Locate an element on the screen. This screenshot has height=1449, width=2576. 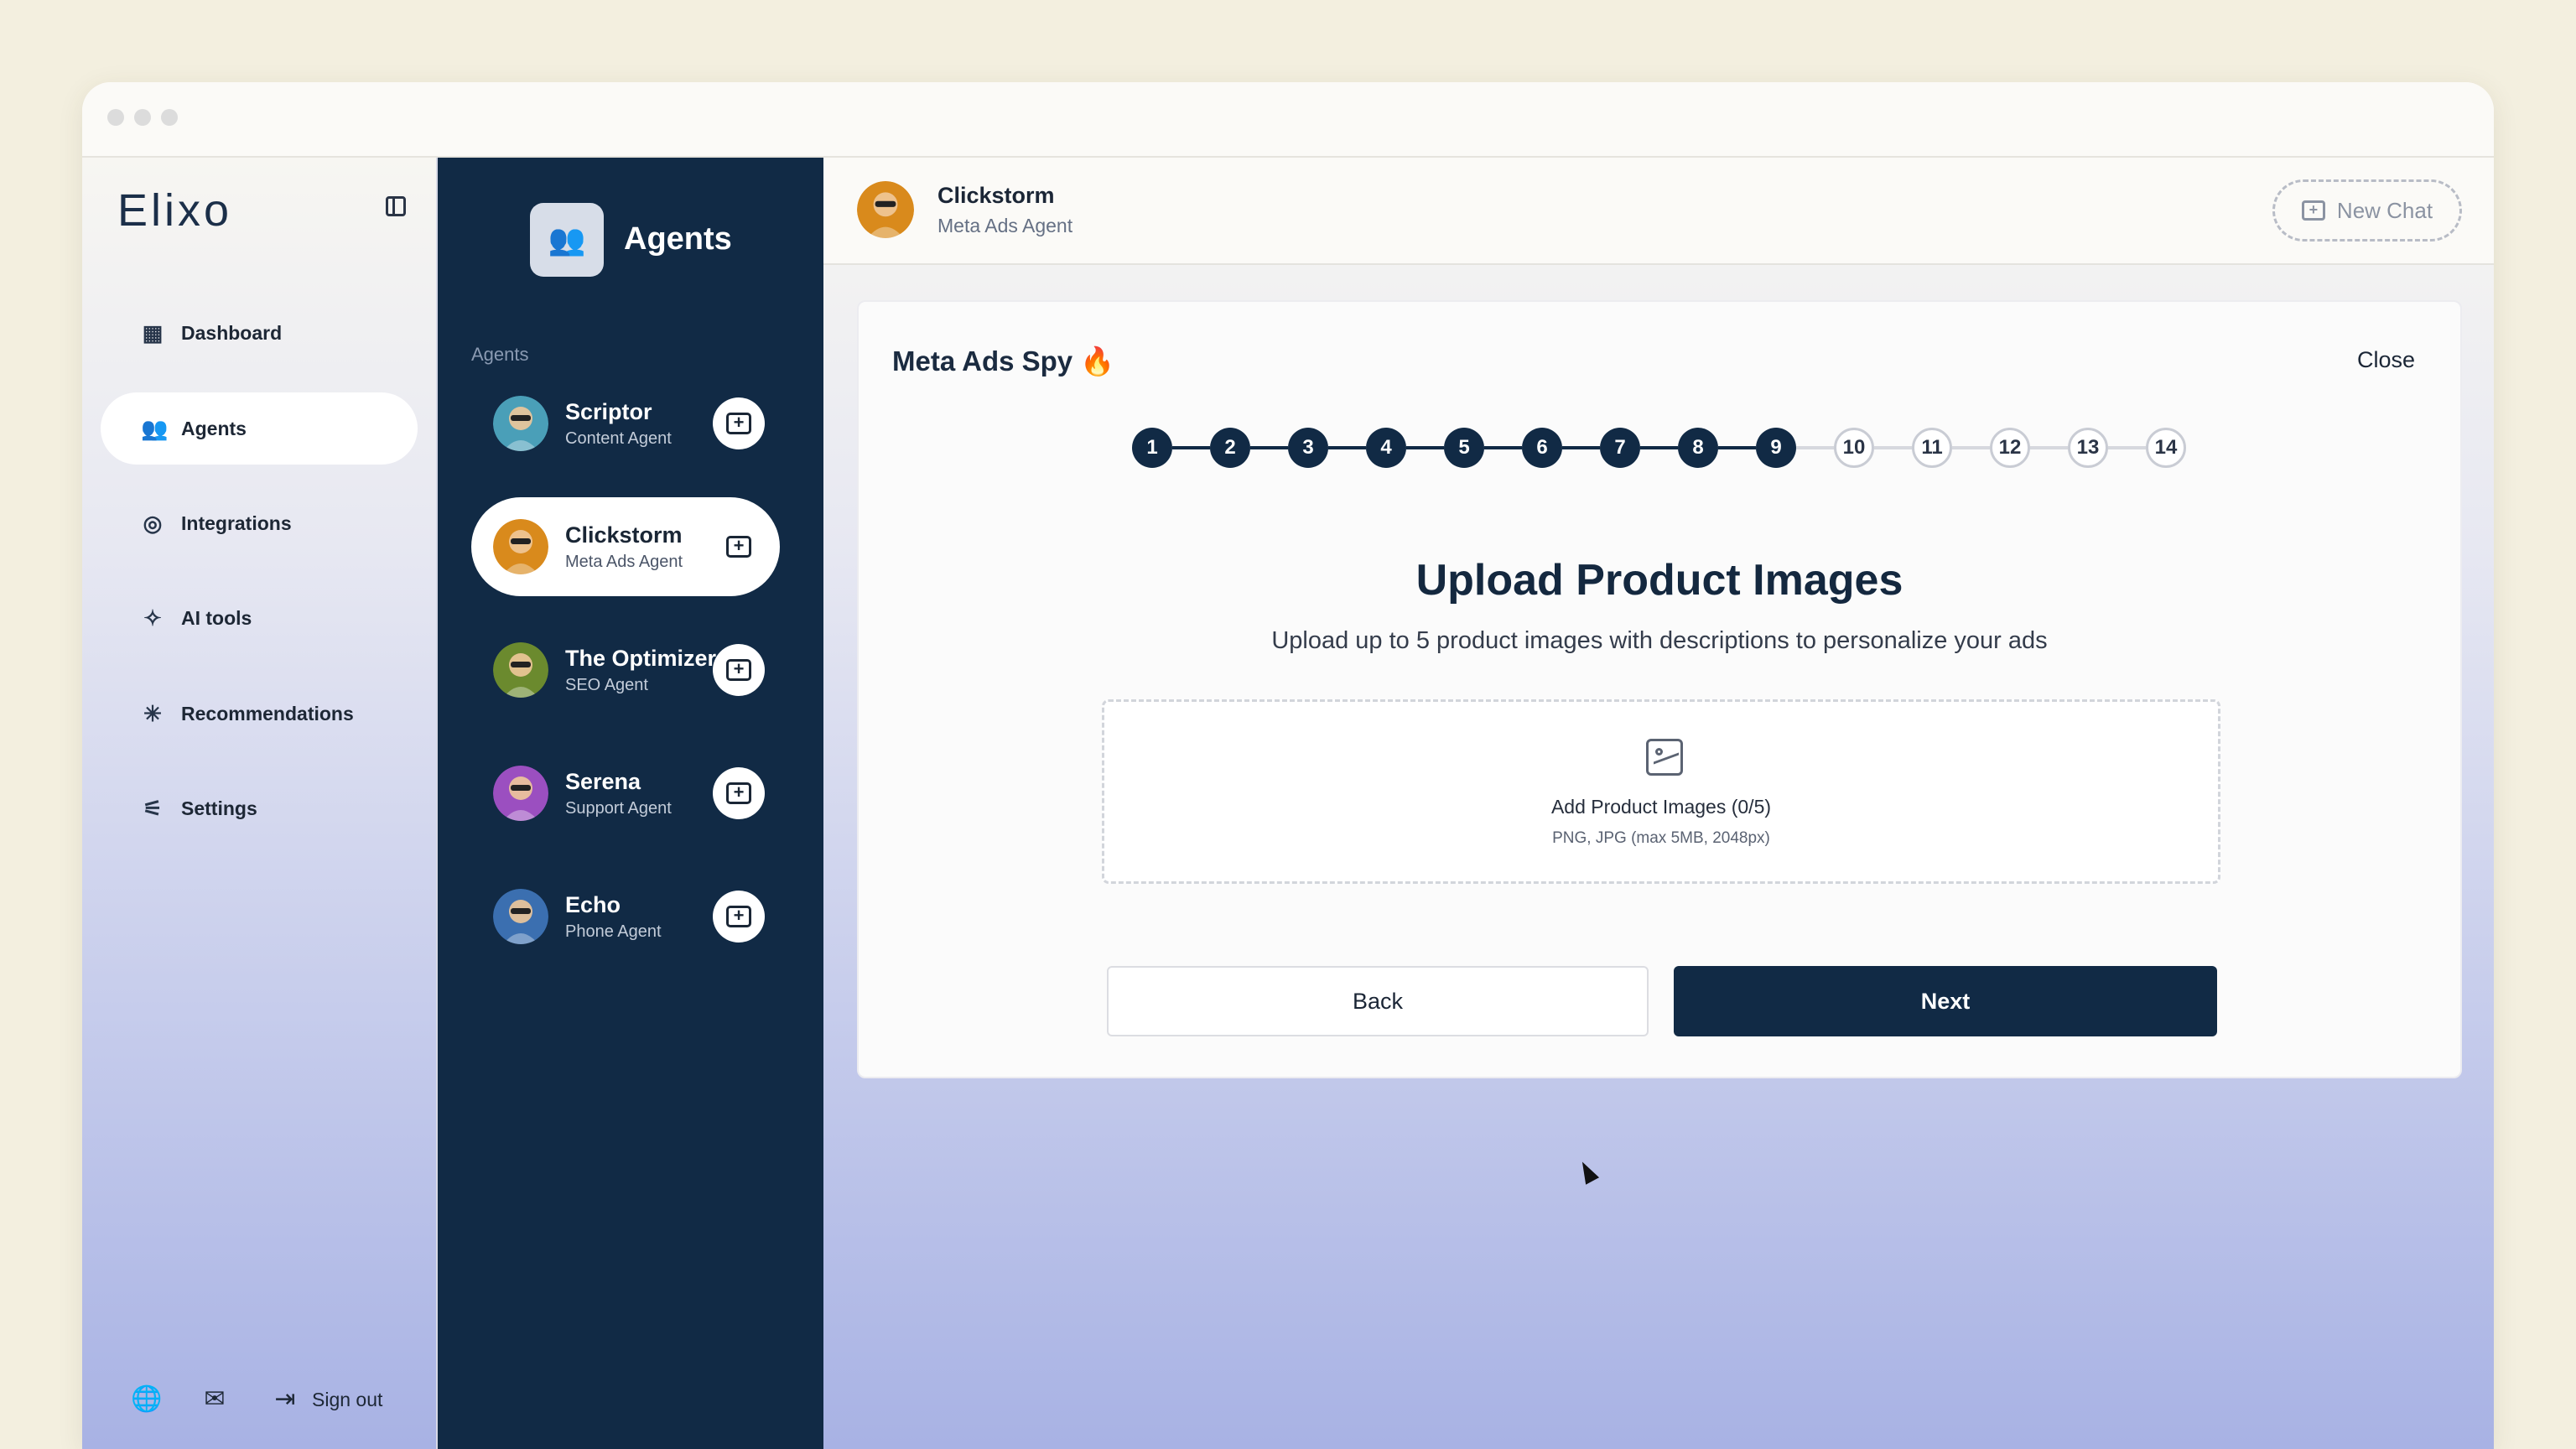
sign-out-button: ⇥ Sign out is located at coordinates (327, 1399).